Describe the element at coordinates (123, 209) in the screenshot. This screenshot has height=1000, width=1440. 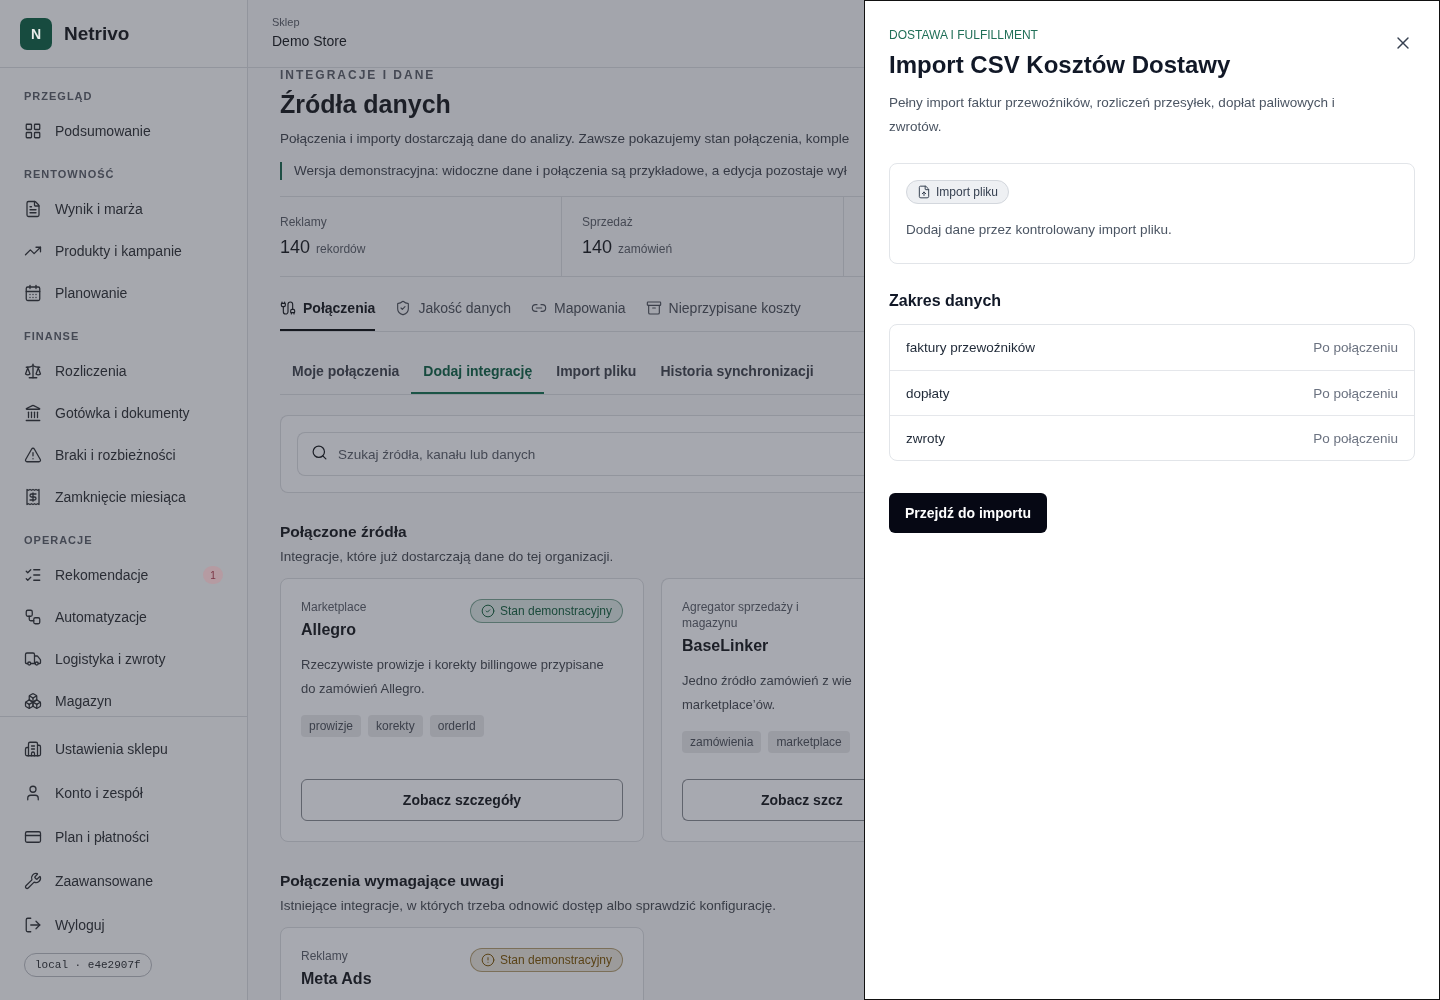
I see `nav-item: Wynik i marża` at that location.